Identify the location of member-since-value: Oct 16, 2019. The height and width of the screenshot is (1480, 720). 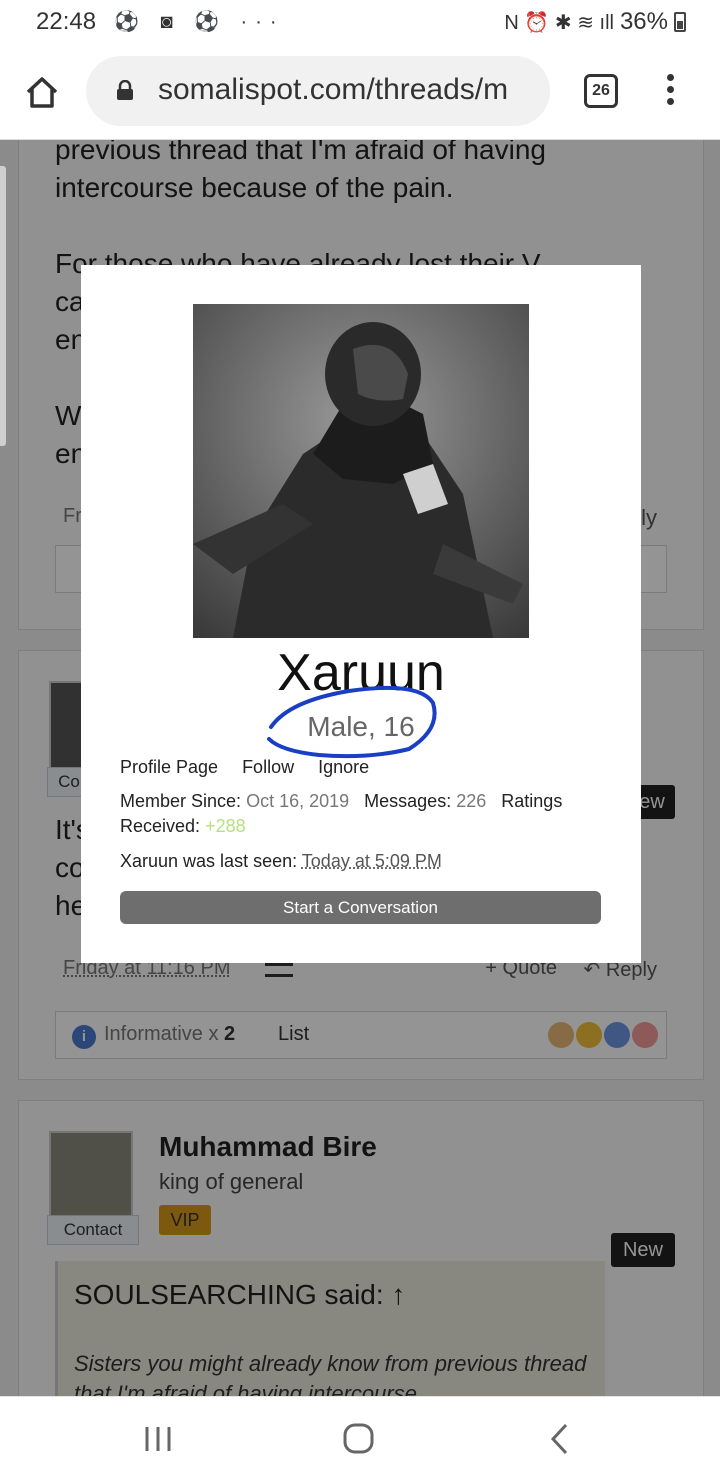
(298, 801).